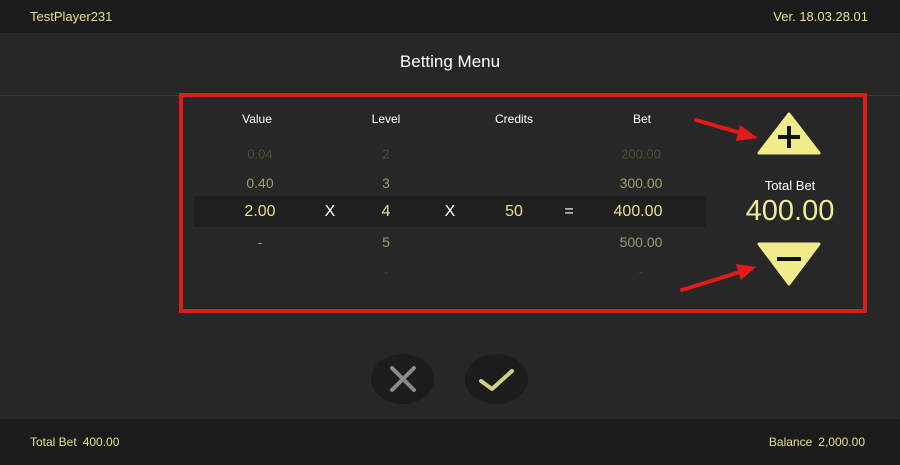 This screenshot has width=900, height=465. Describe the element at coordinates (53, 442) in the screenshot. I see `footer-total-bet-label: Total Bet` at that location.